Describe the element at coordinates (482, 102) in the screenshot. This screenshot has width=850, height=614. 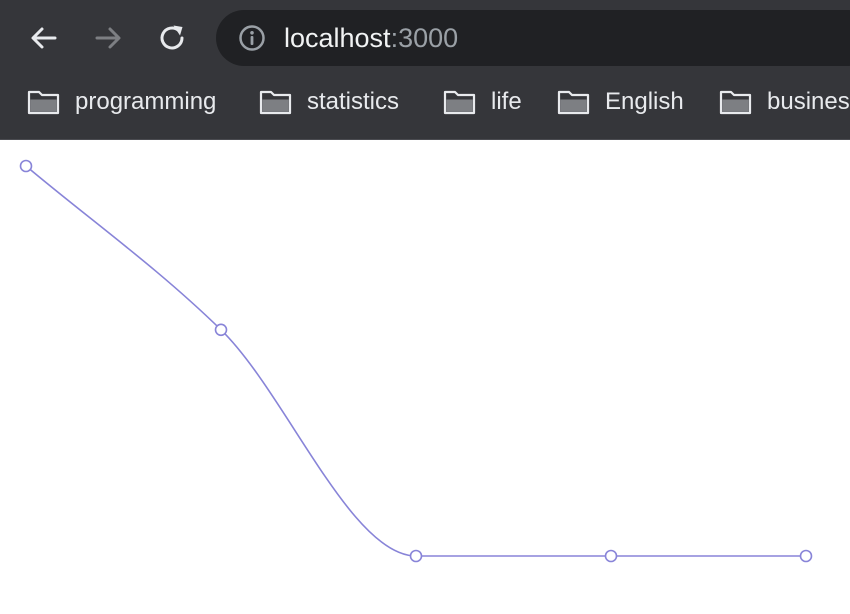
I see `bookmark-life: life` at that location.